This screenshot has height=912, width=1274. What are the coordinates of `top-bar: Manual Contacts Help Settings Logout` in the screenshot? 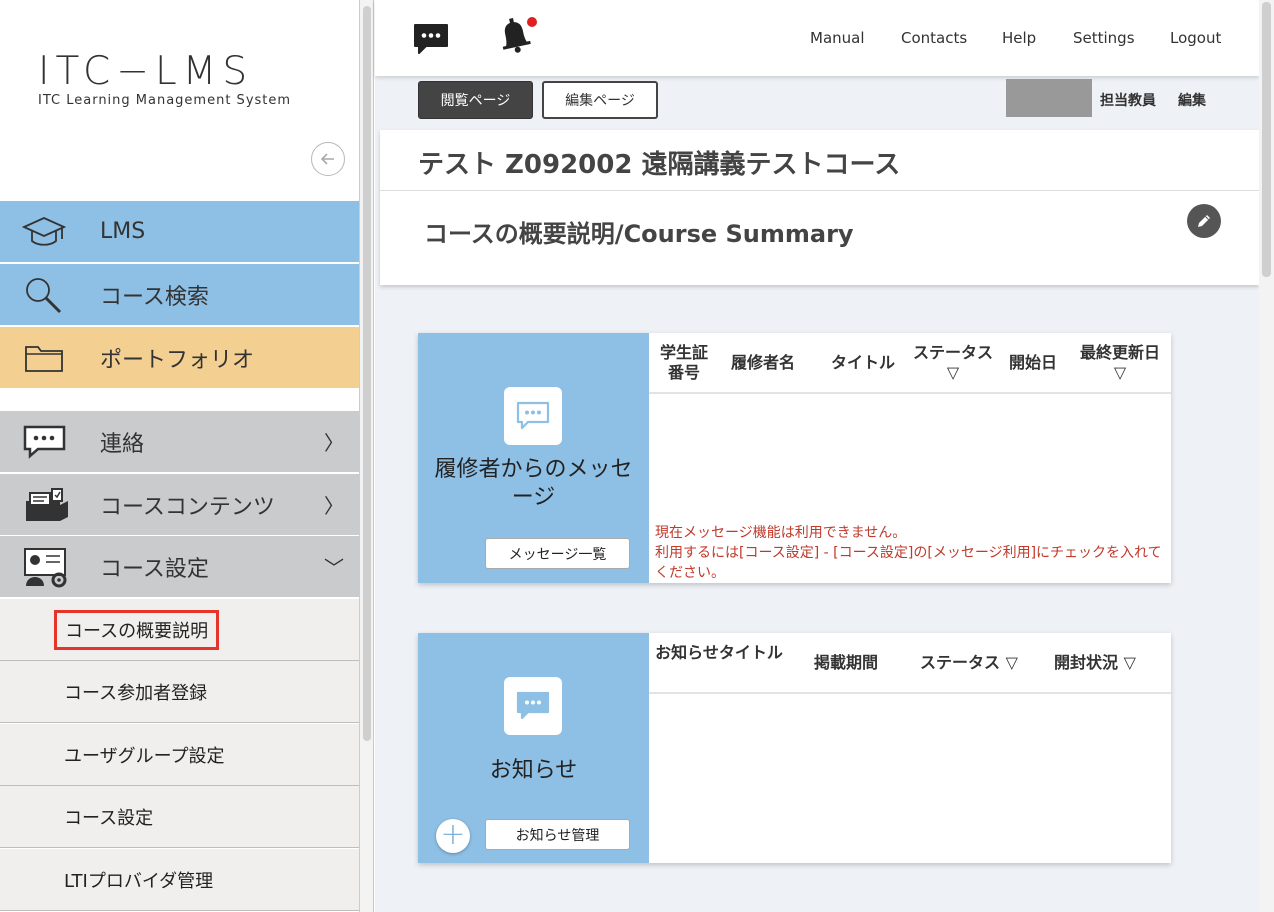 It's located at (817, 38).